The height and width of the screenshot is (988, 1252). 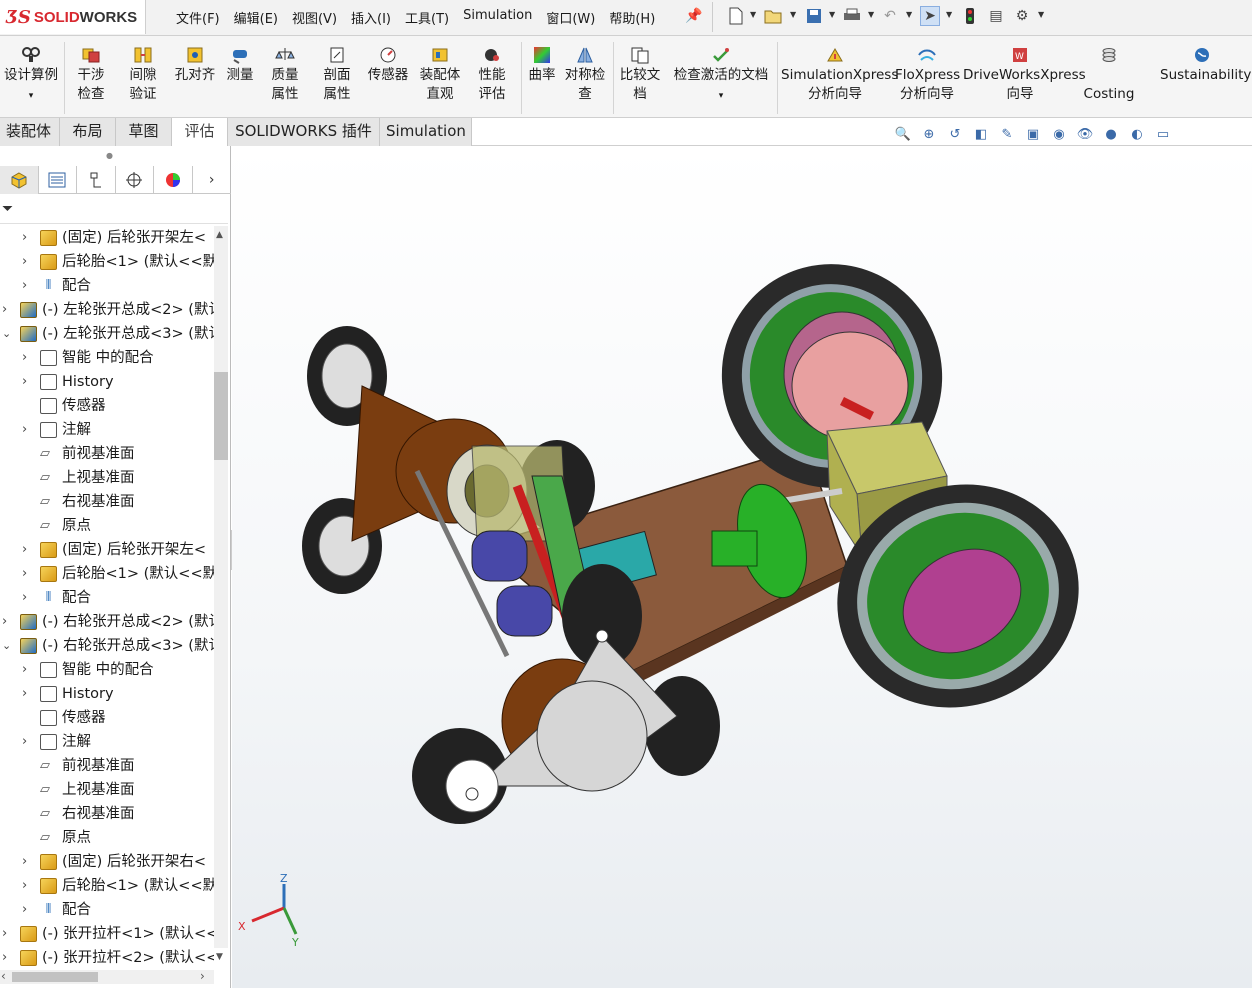 I want to click on tree-item: › (-) 张开拉杆<1> (默认<<, so click(x=107, y=934).